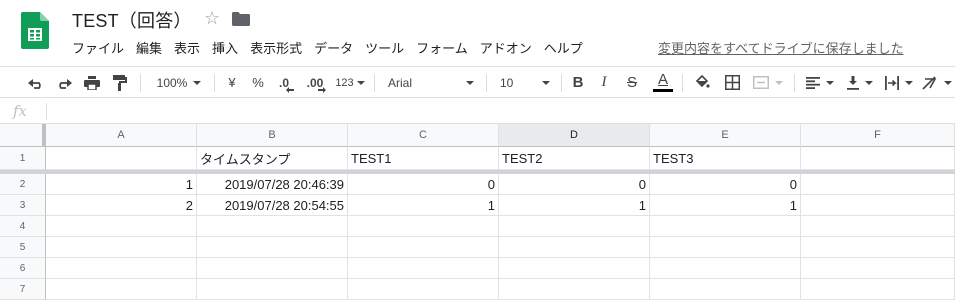 This screenshot has width=955, height=301. I want to click on cell-f7, so click(878, 289).